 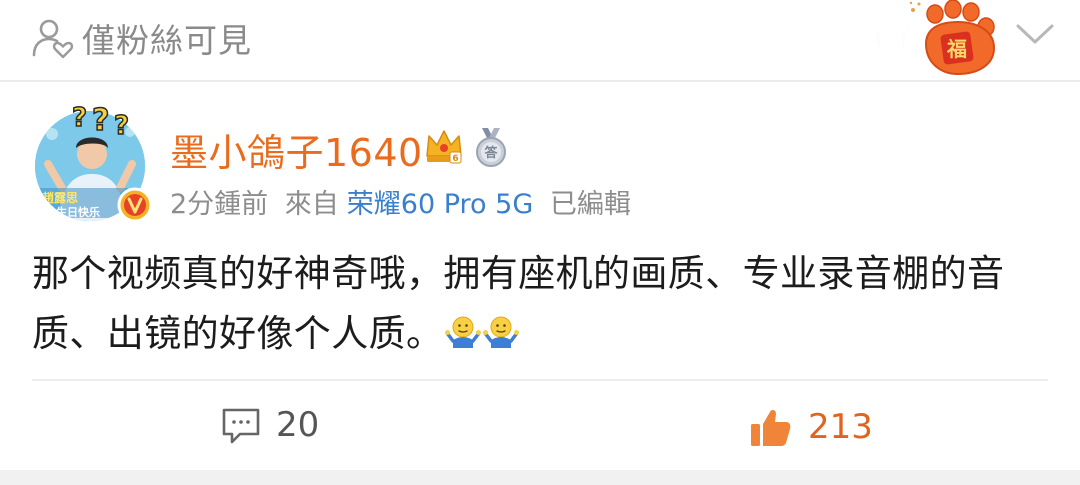 I want to click on verified-v-icon, so click(x=135, y=205).